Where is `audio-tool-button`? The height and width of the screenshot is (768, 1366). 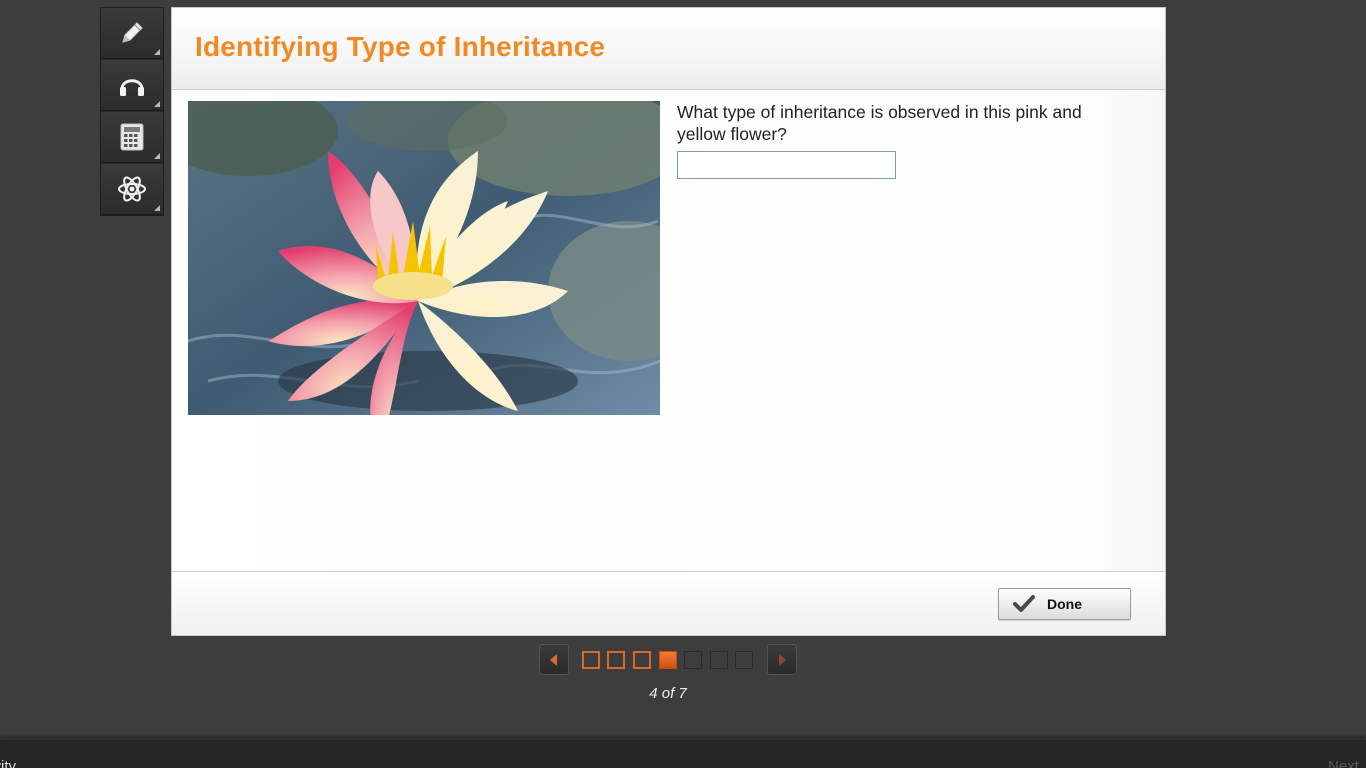
audio-tool-button is located at coordinates (132, 85).